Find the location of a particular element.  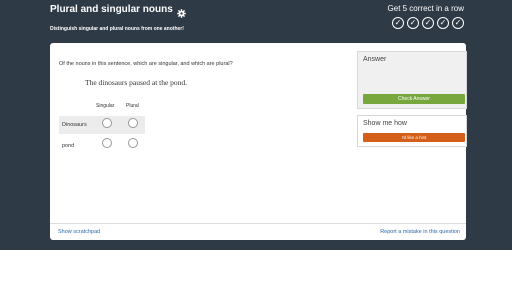

row-label-pond: pond is located at coordinates (68, 146).